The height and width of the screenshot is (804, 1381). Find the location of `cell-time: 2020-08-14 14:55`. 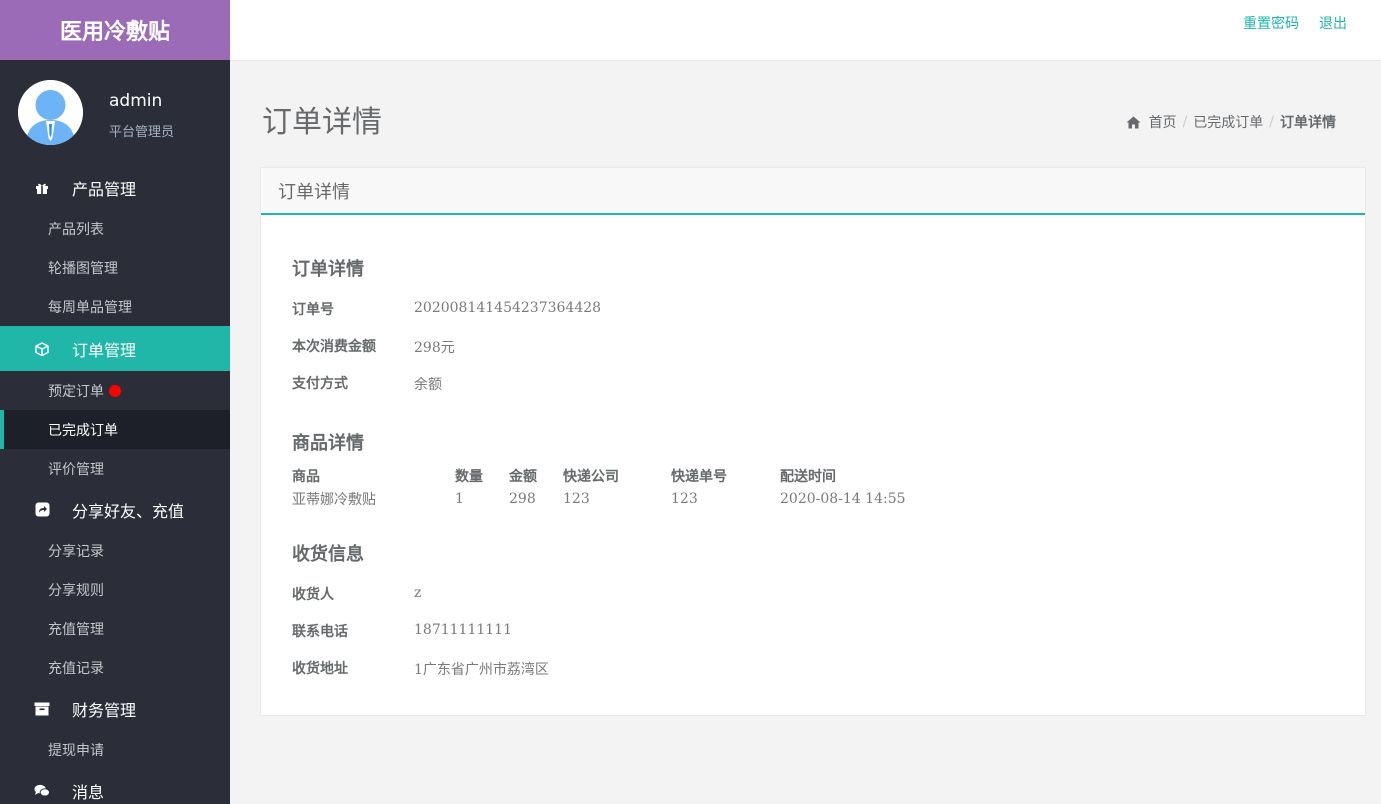

cell-time: 2020-08-14 14:55 is located at coordinates (843, 498).